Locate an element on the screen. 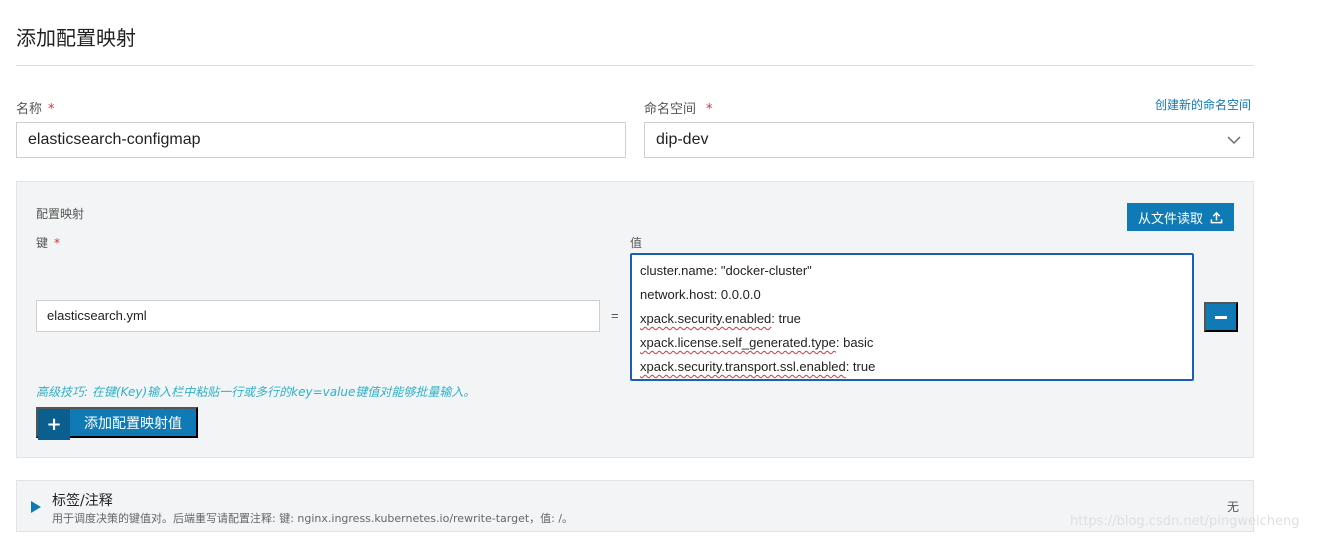 The height and width of the screenshot is (540, 1326). page-title: 添加配置映射 is located at coordinates (76, 38).